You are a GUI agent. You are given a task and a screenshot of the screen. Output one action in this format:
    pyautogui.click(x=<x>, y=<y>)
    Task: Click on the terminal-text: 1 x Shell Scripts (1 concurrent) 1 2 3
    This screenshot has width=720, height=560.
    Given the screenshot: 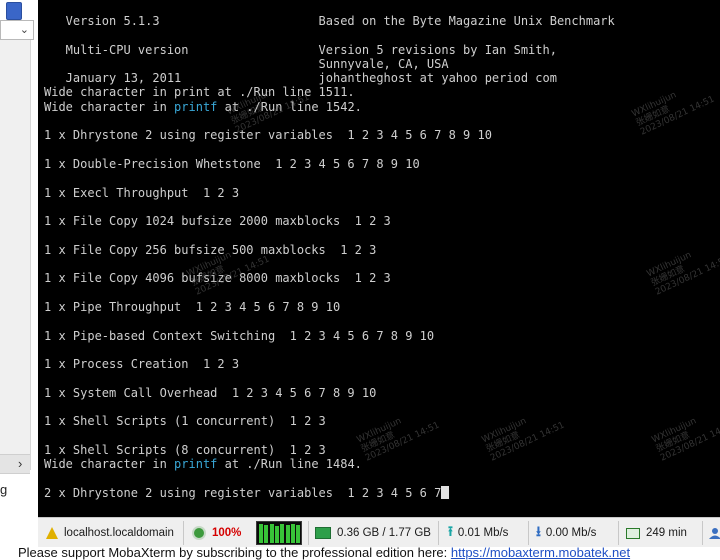 What is the action you would take?
    pyautogui.click(x=185, y=421)
    